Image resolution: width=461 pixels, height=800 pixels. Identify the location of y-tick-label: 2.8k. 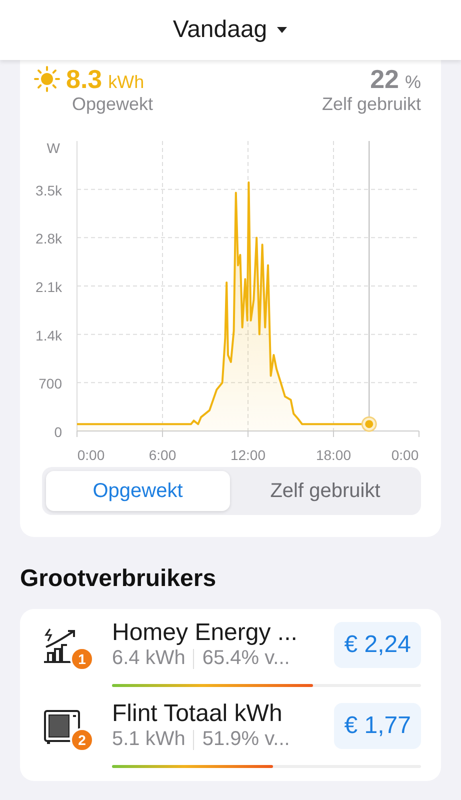
(49, 238).